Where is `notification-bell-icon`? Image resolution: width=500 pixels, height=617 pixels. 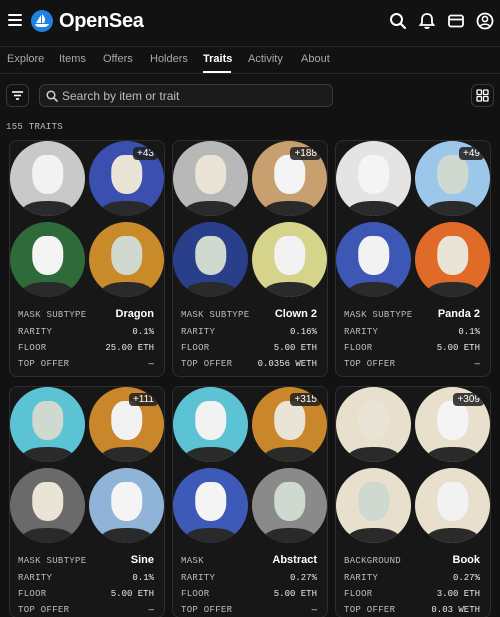
notification-bell-icon is located at coordinates (427, 21).